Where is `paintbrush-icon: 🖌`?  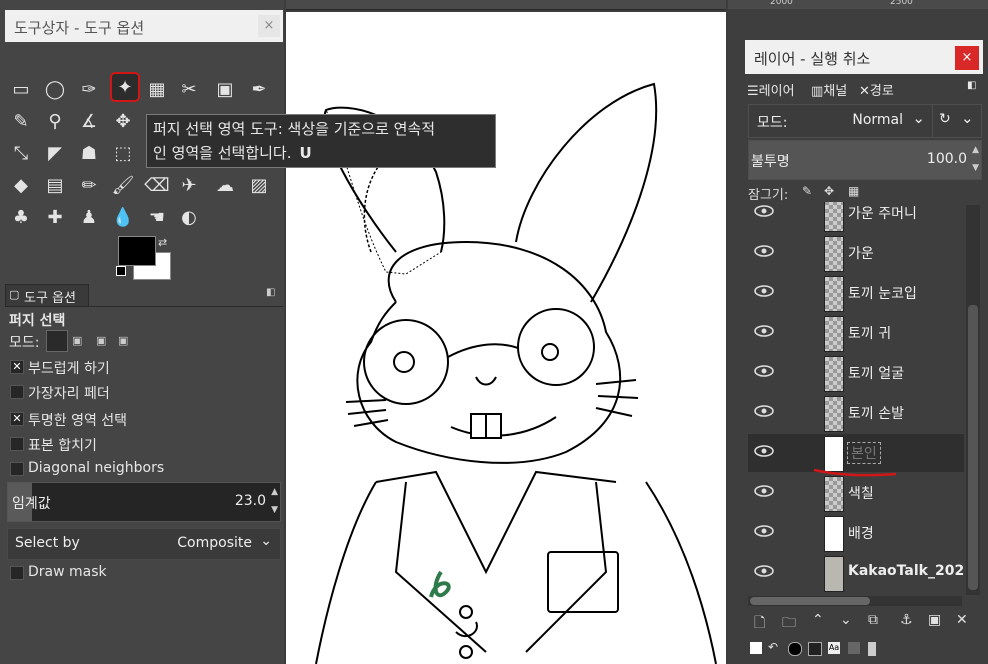 paintbrush-icon: 🖌 is located at coordinates (123, 185).